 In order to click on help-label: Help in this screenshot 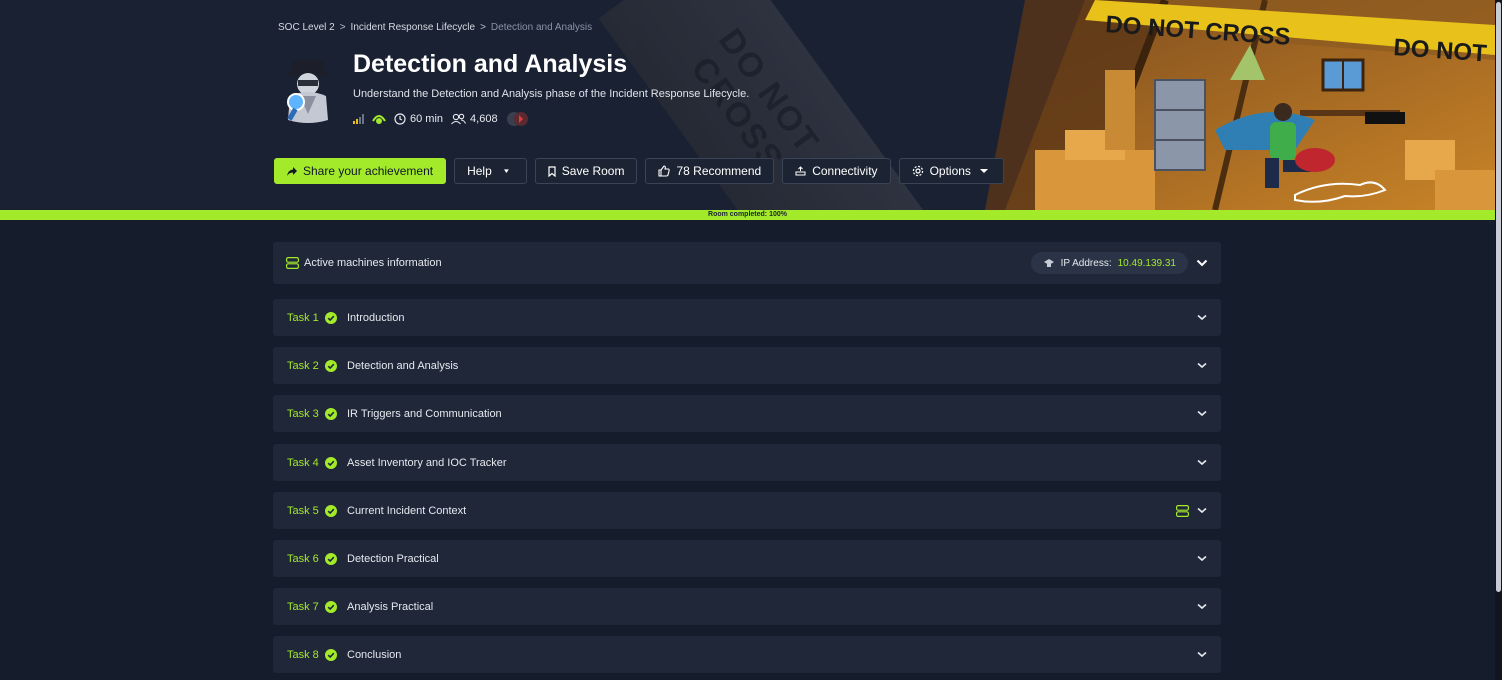, I will do `click(479, 171)`.